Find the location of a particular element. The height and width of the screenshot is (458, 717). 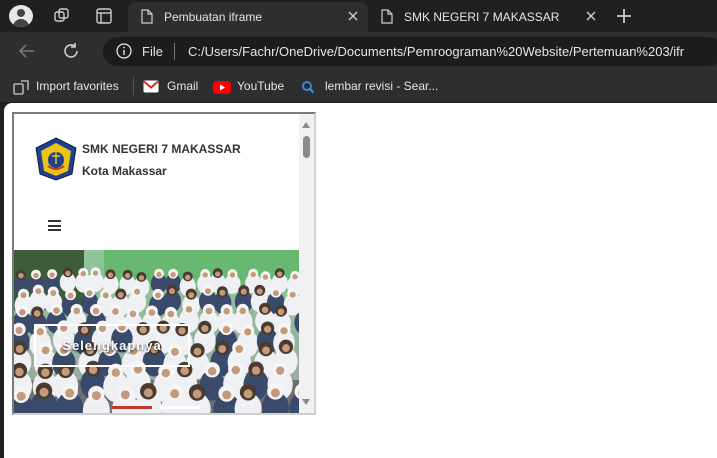

refresh-icon is located at coordinates (71, 51).